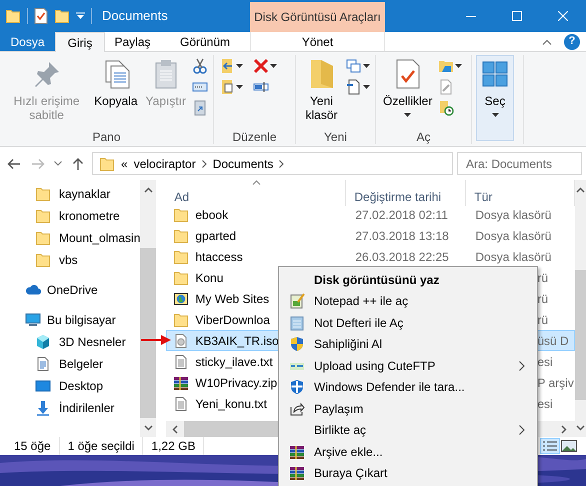 Image resolution: width=586 pixels, height=486 pixels. Describe the element at coordinates (209, 278) in the screenshot. I see `file-name: Konu` at that location.